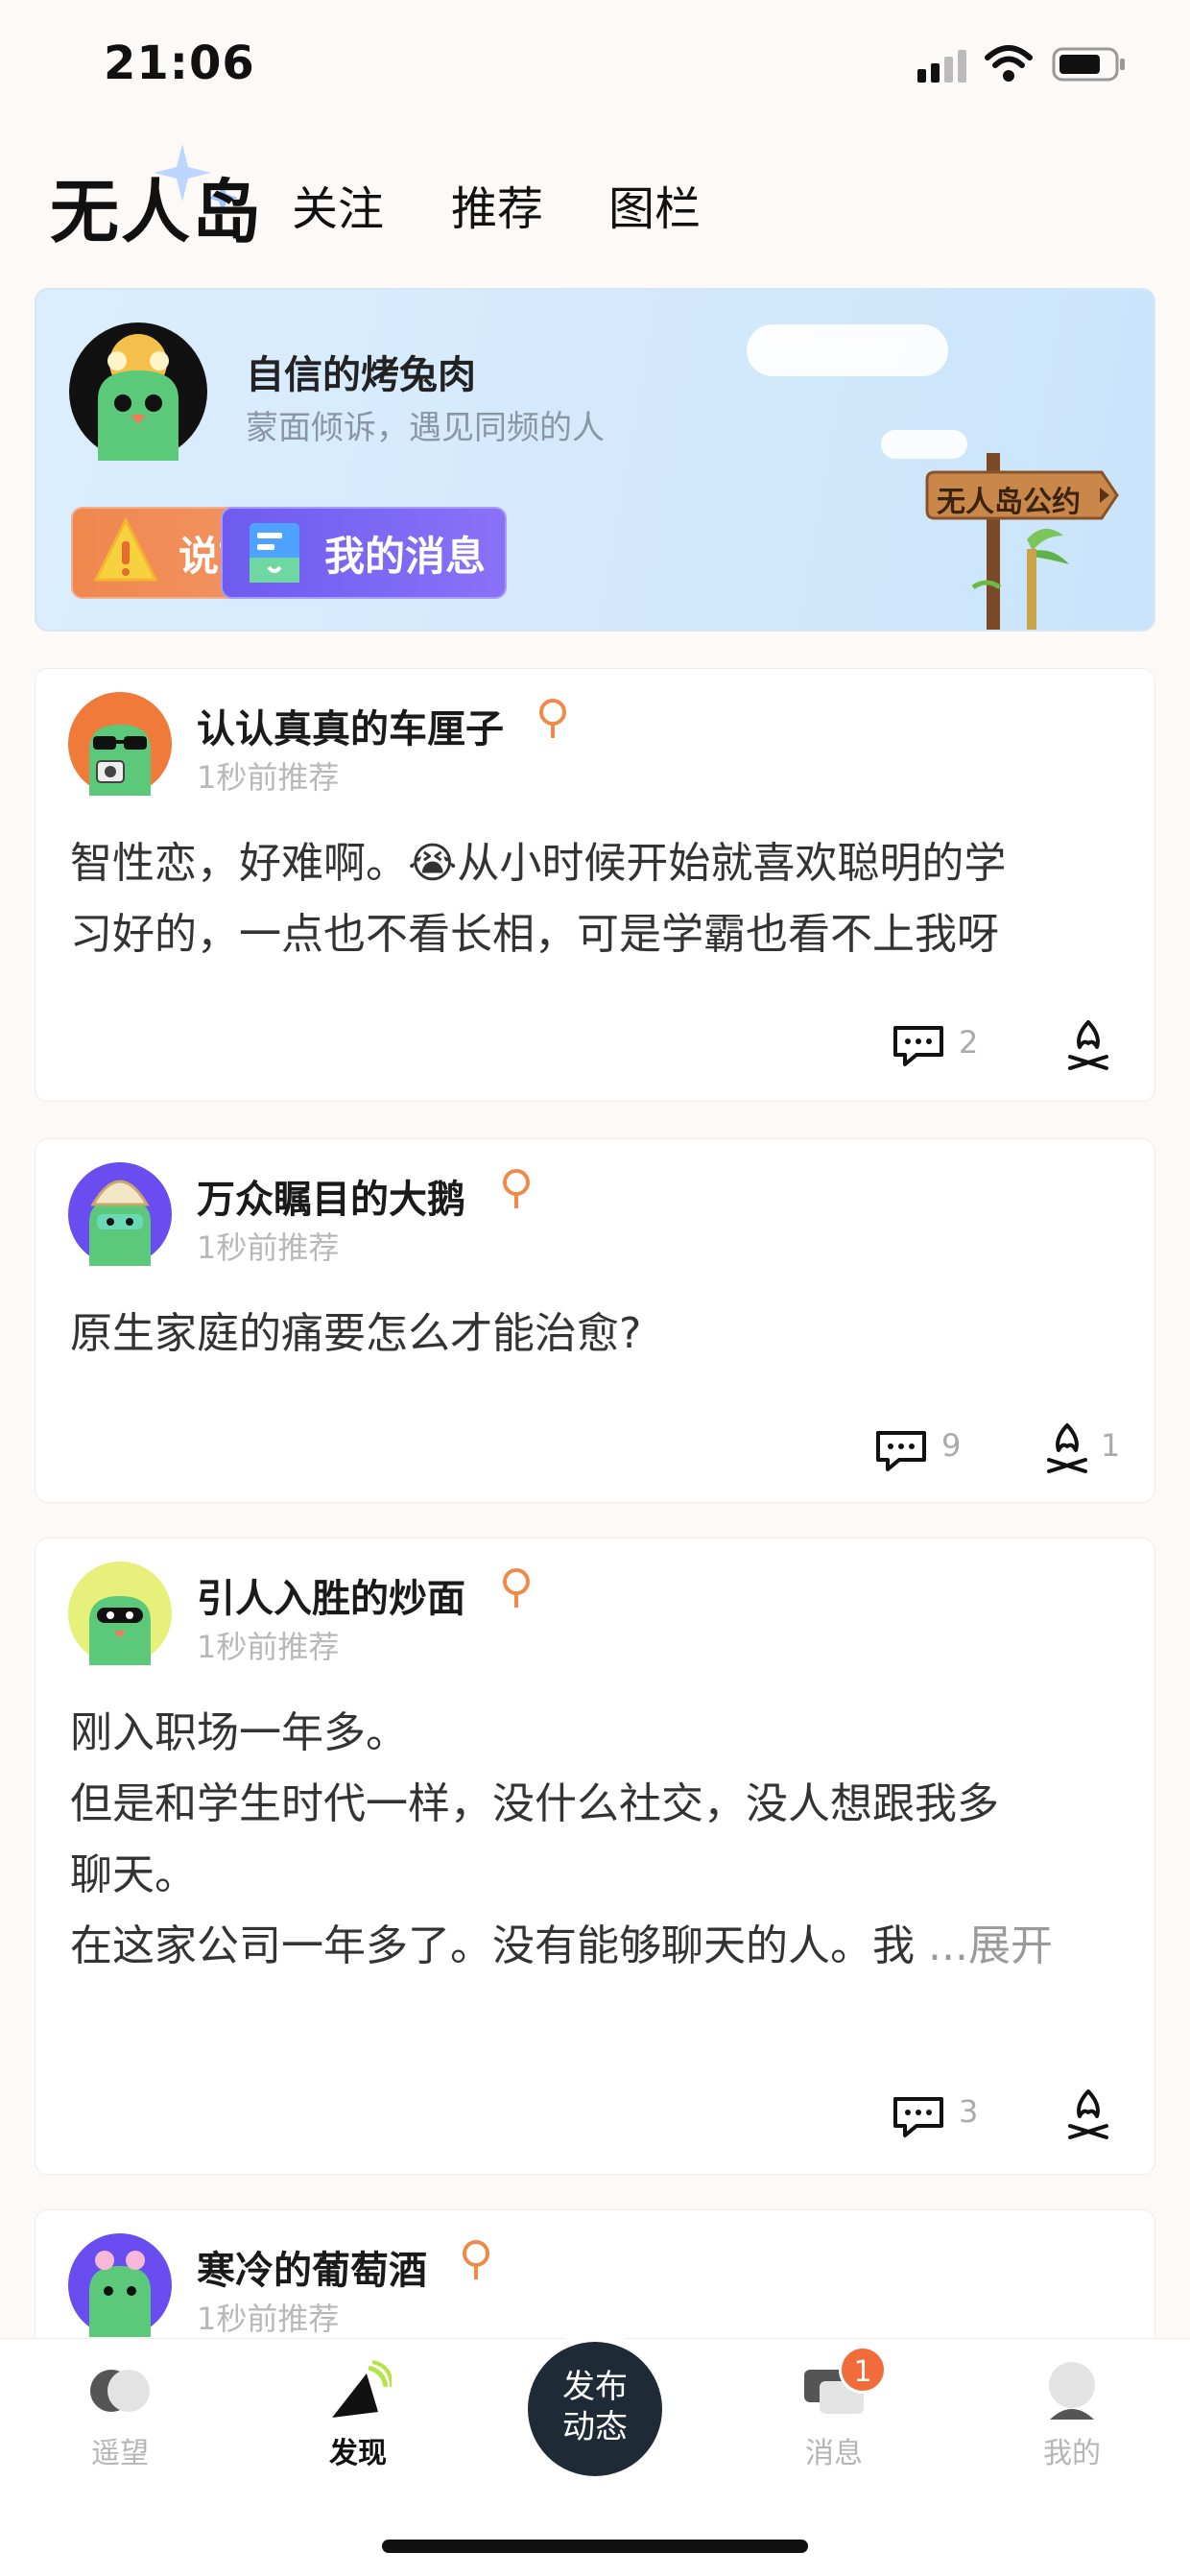  What do you see at coordinates (356, 1333) in the screenshot?
I see `post-content-line: 原生家庭的痛要怎么才能治愈?` at bounding box center [356, 1333].